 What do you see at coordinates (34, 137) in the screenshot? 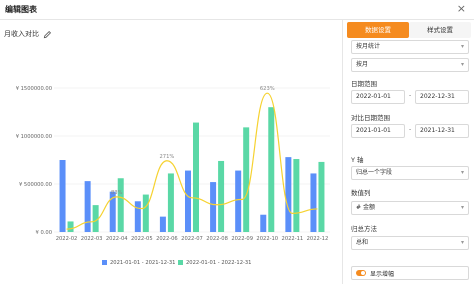
I see `y-tick-label: ¥ 1000000.00` at bounding box center [34, 137].